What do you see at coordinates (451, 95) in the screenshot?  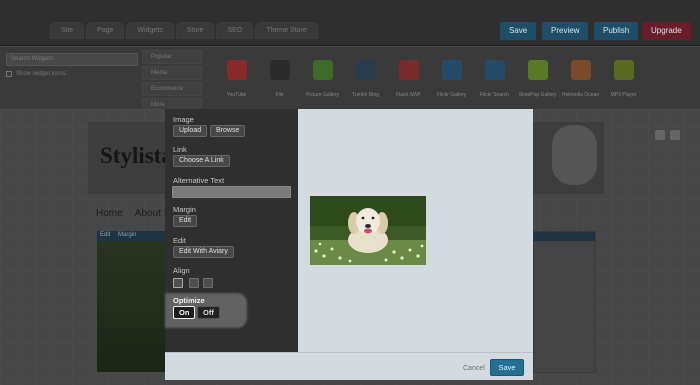 I see `widget-app-label: Flickr Gallery` at bounding box center [451, 95].